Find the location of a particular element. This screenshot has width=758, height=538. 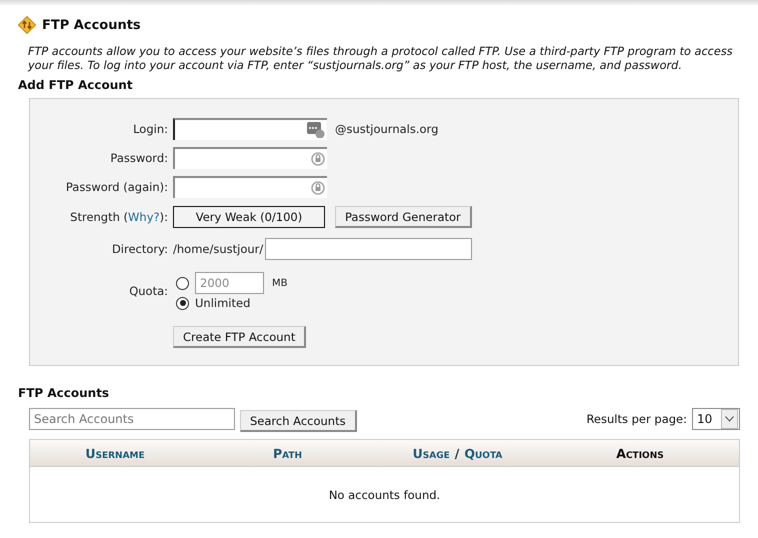

empty-message: No accounts found. is located at coordinates (384, 495).